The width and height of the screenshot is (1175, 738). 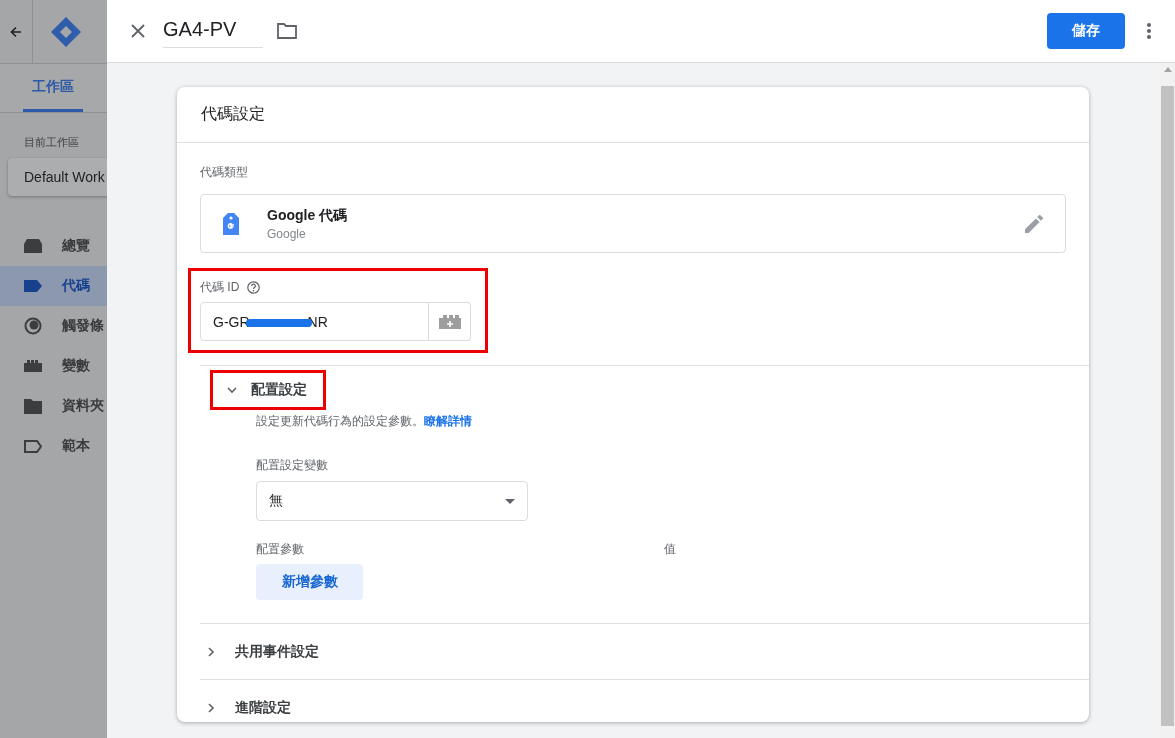 What do you see at coordinates (224, 172) in the screenshot?
I see `field-label: 代碼類型` at bounding box center [224, 172].